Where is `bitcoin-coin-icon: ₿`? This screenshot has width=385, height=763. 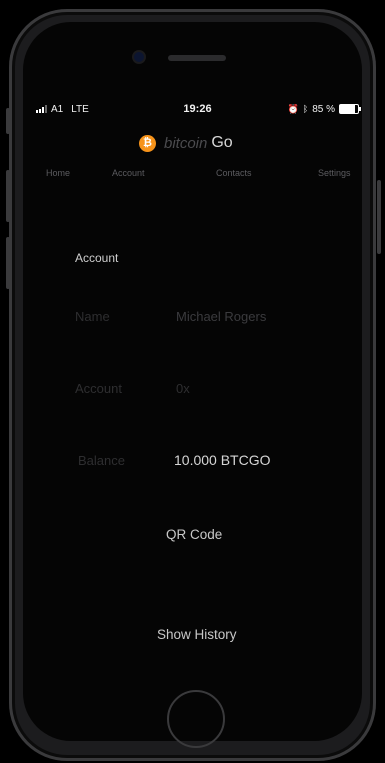 bitcoin-coin-icon: ₿ is located at coordinates (147, 143).